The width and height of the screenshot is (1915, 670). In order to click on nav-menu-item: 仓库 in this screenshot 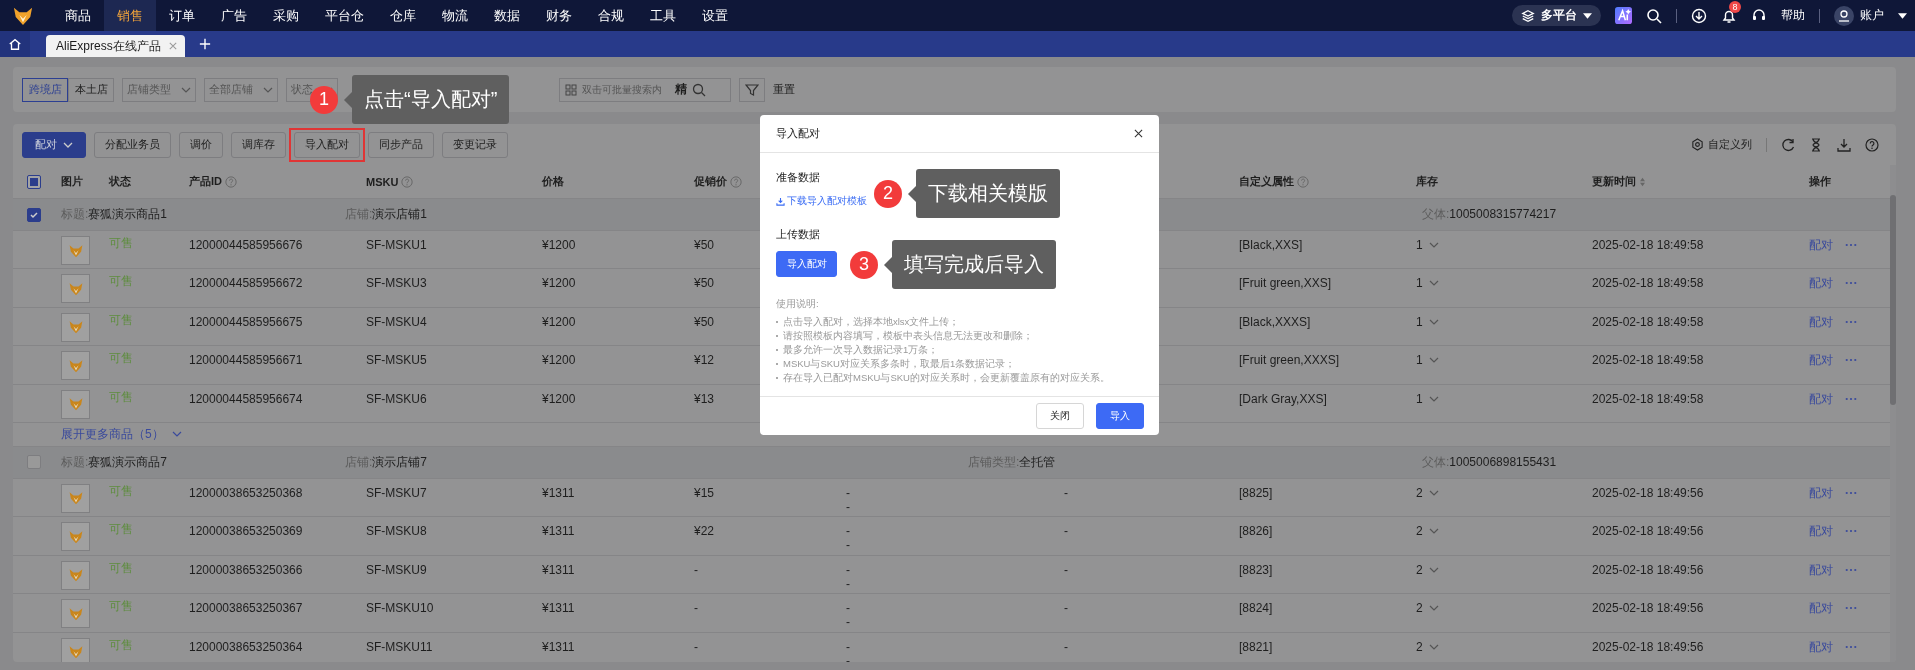, I will do `click(403, 15)`.